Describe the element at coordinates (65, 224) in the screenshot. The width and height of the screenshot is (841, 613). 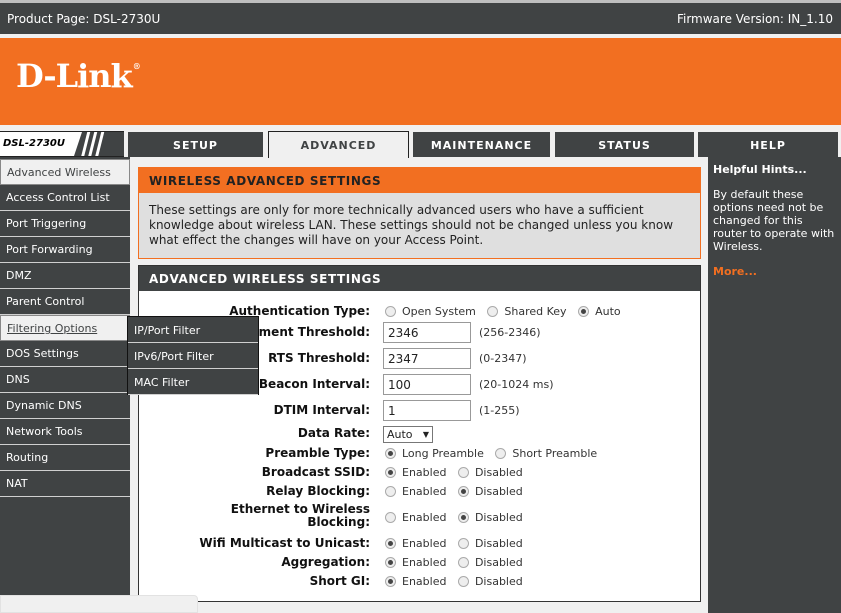
I see `sidebar-item-port-triggering: Port Triggering` at that location.